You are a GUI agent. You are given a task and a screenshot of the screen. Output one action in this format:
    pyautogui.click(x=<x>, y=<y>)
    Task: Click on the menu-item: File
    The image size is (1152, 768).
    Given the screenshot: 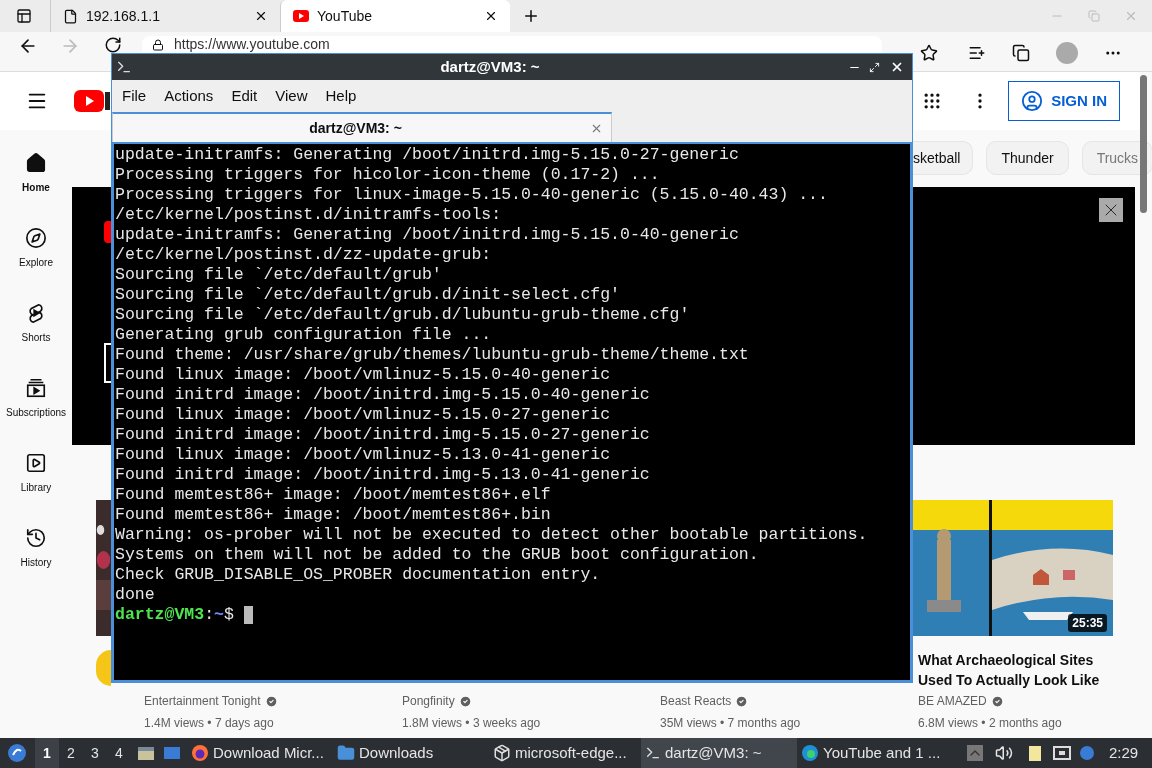 What is the action you would take?
    pyautogui.click(x=134, y=96)
    